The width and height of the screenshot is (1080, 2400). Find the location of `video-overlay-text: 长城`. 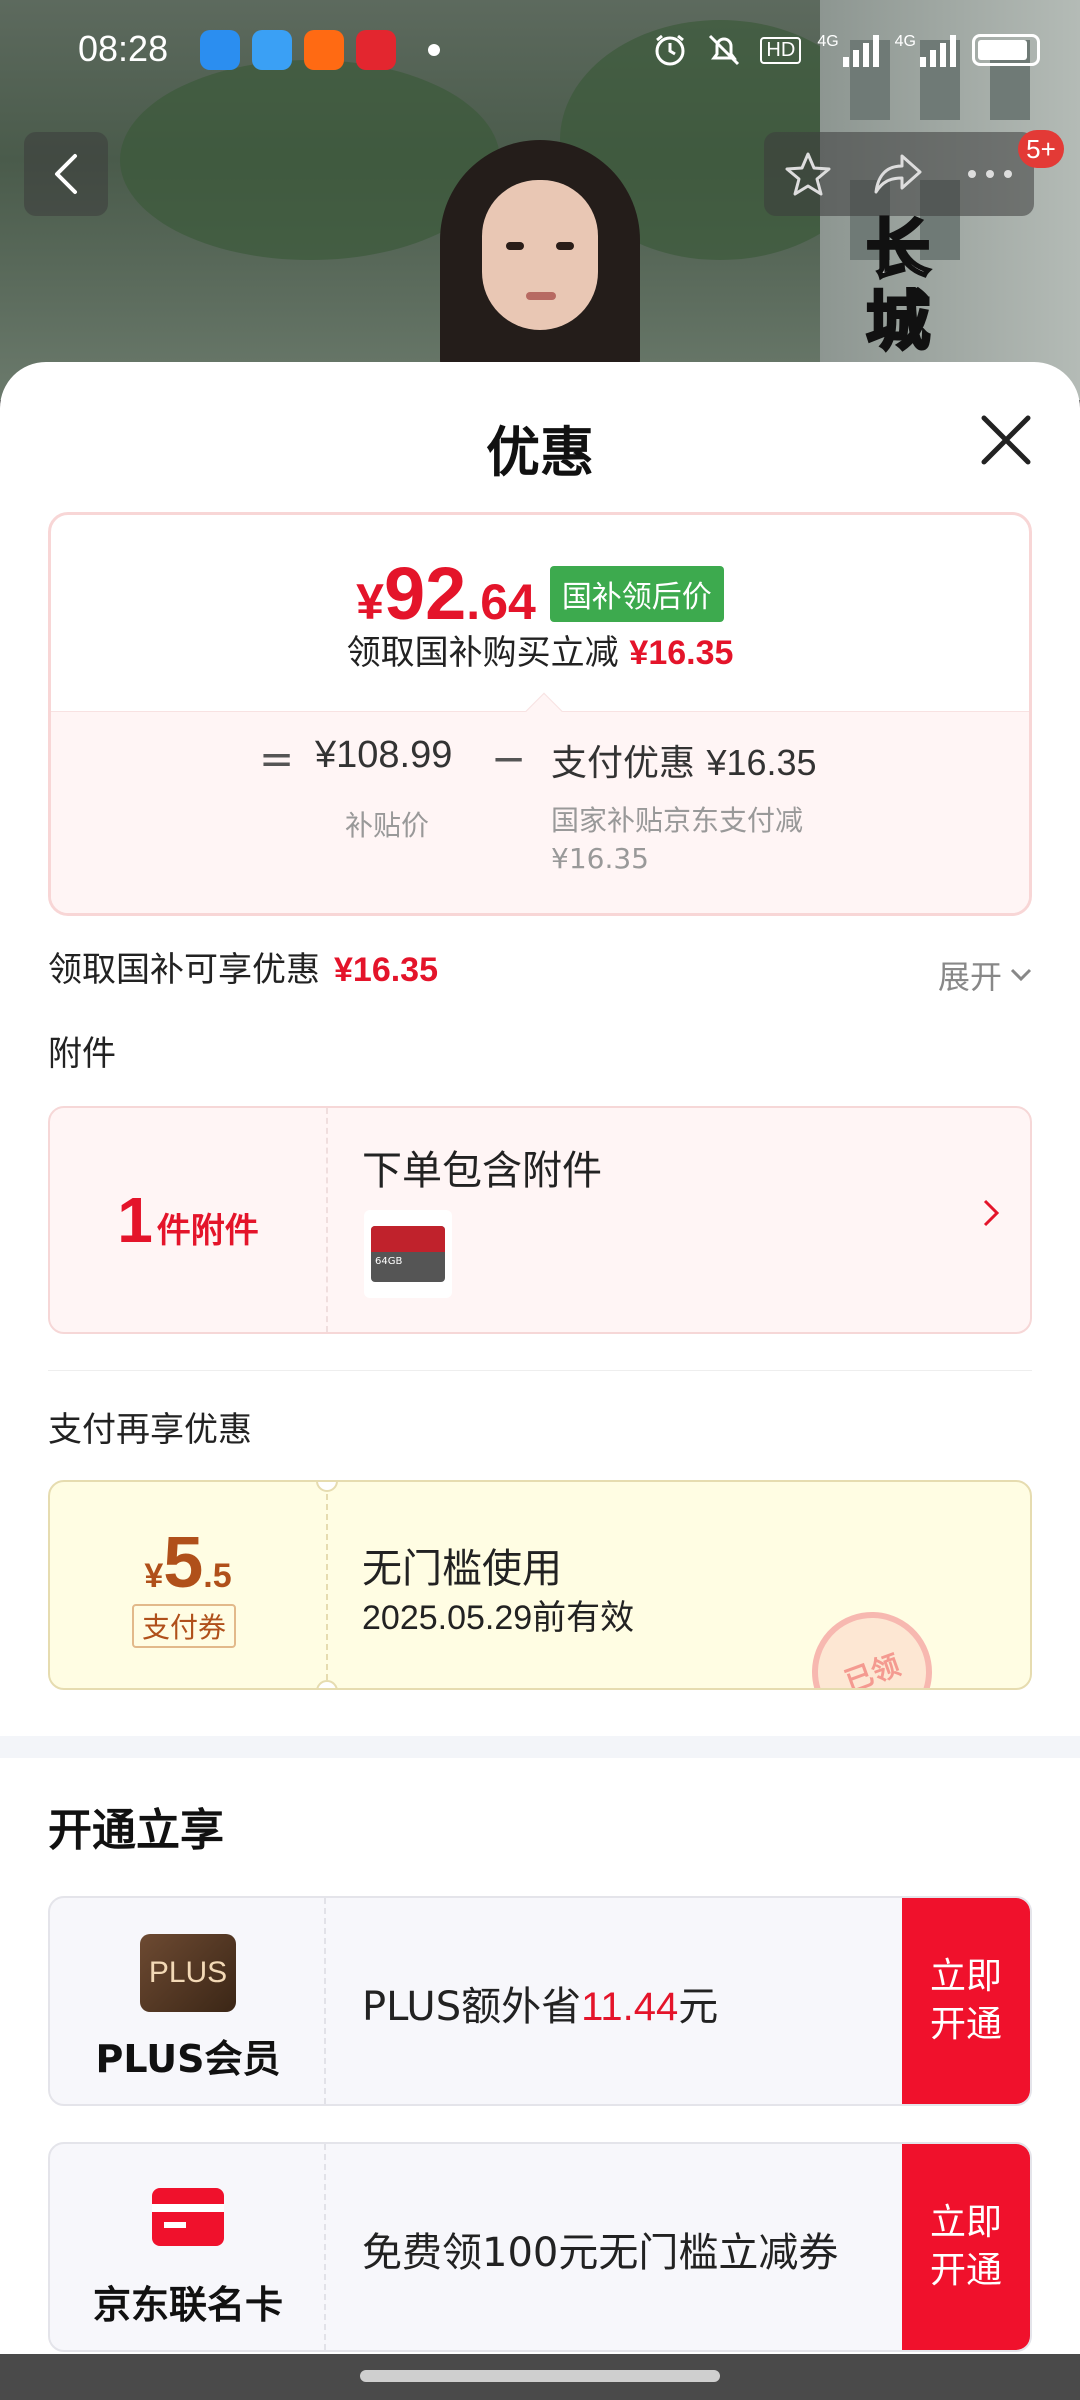

video-overlay-text: 长城 is located at coordinates (892, 287).